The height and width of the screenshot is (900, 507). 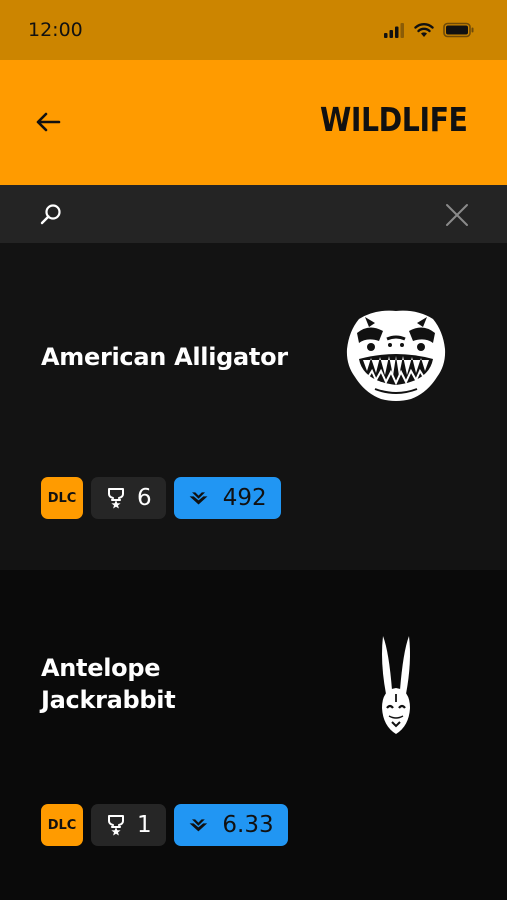 What do you see at coordinates (396, 355) in the screenshot?
I see `alligator-icon` at bounding box center [396, 355].